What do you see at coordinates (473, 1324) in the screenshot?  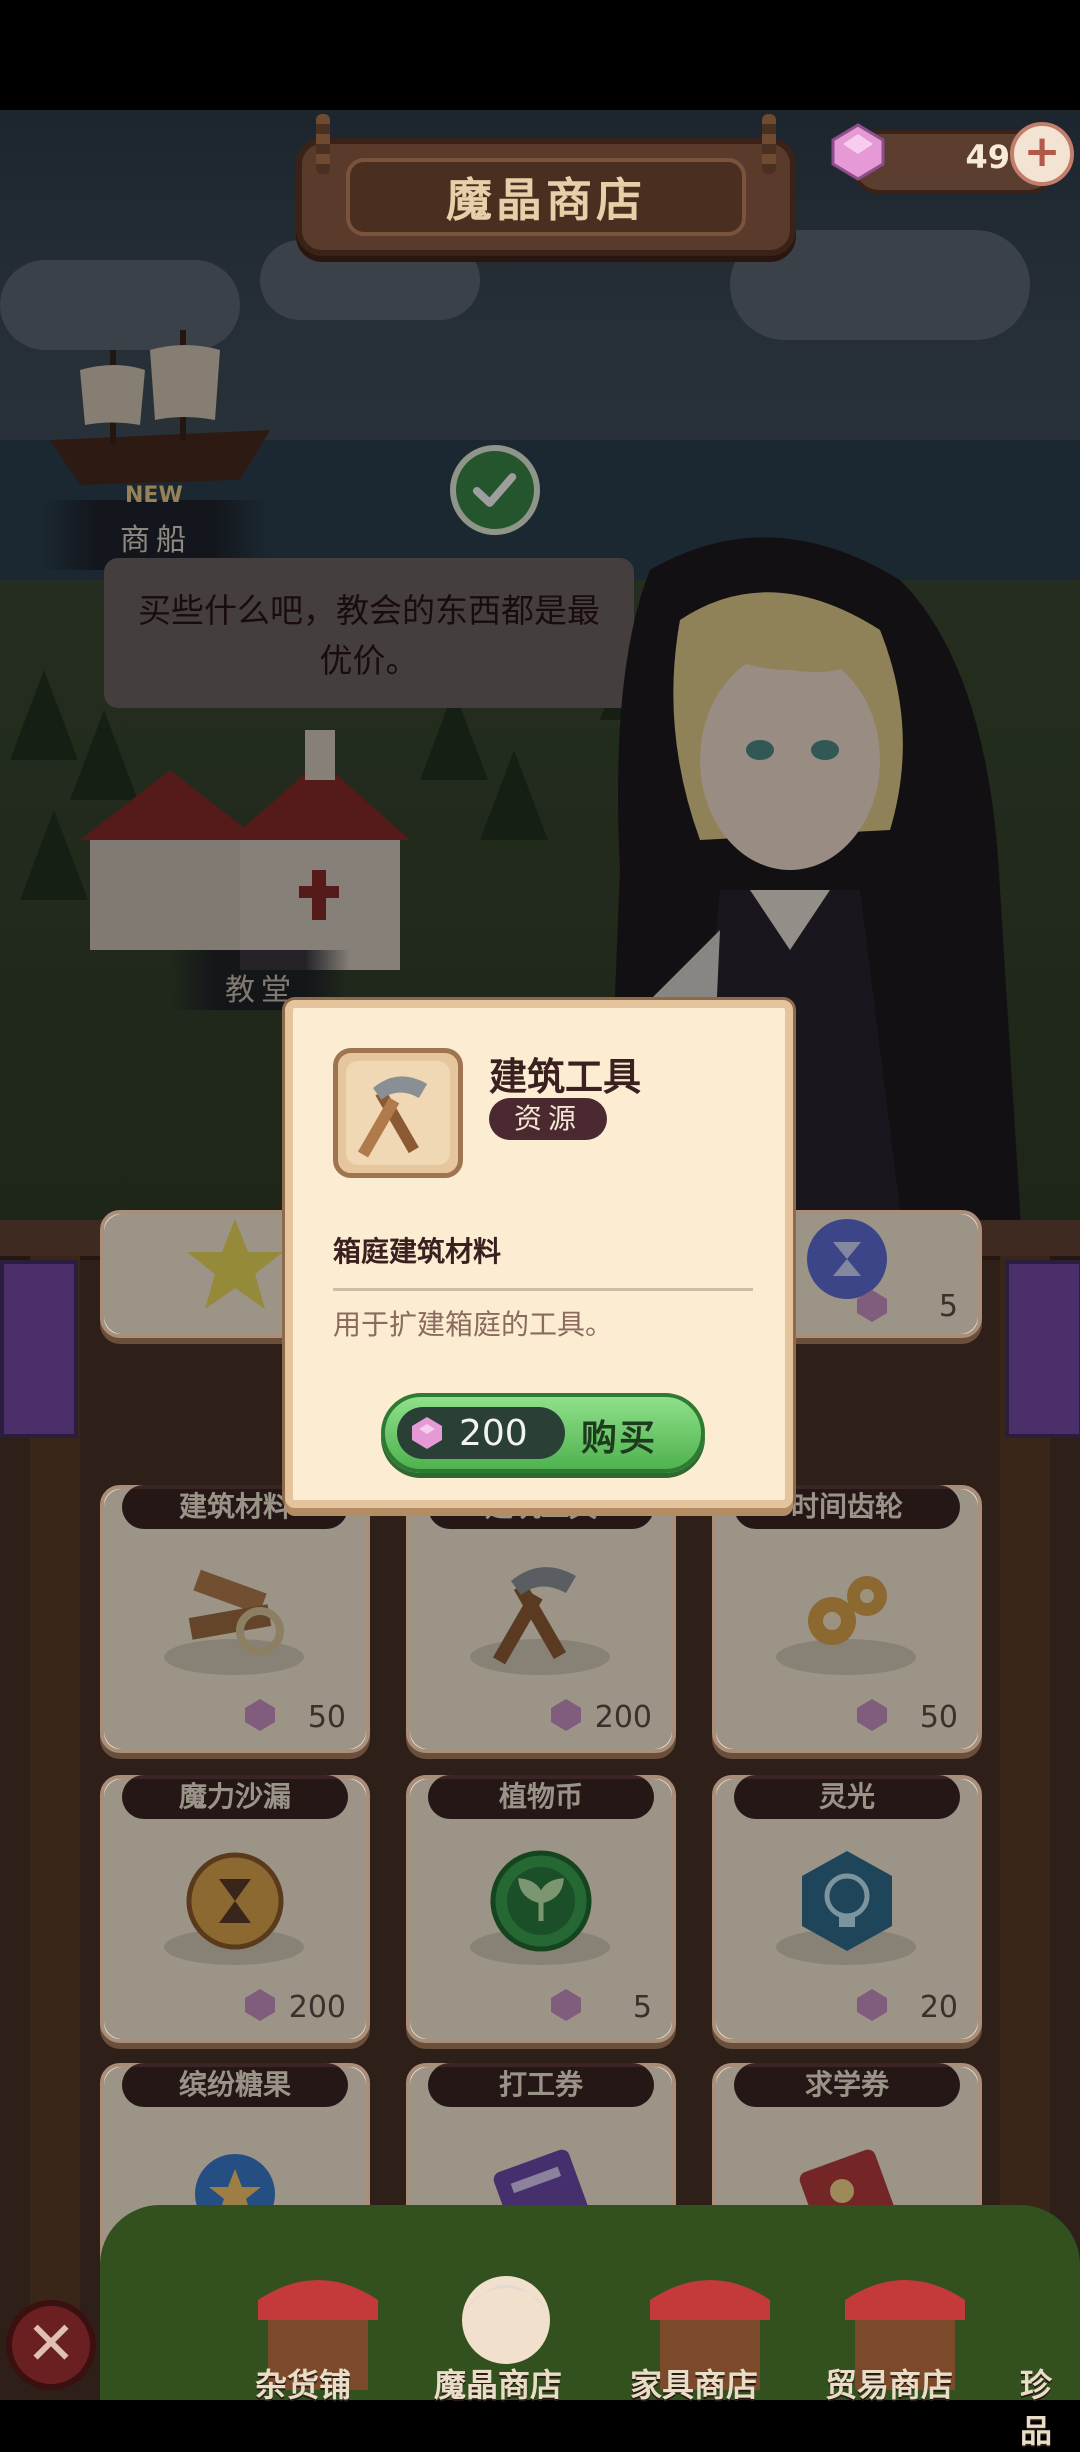 I see `item-description: 用于扩建箱庭的工具。` at bounding box center [473, 1324].